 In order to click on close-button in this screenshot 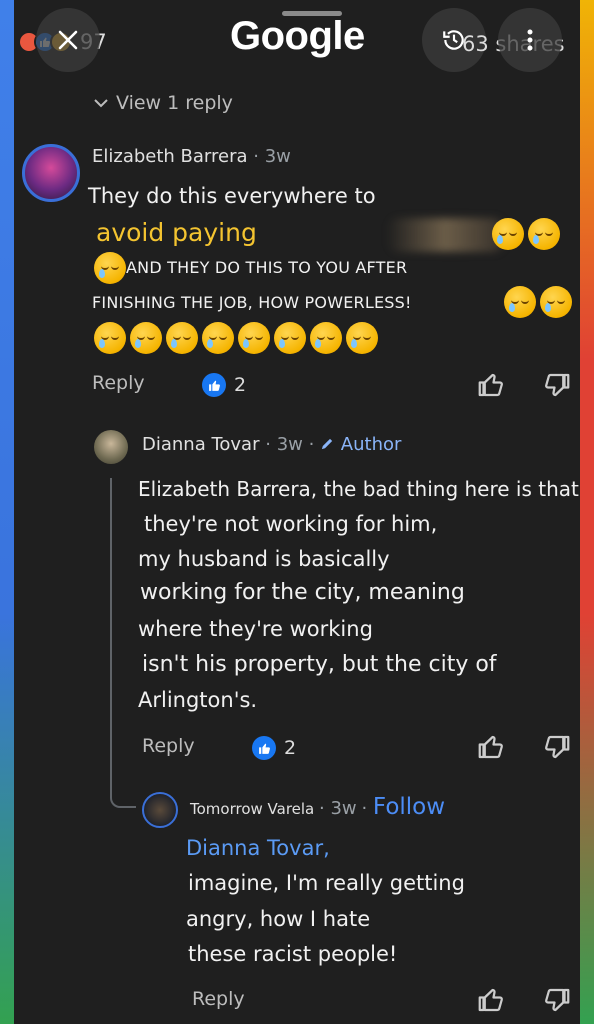, I will do `click(68, 40)`.